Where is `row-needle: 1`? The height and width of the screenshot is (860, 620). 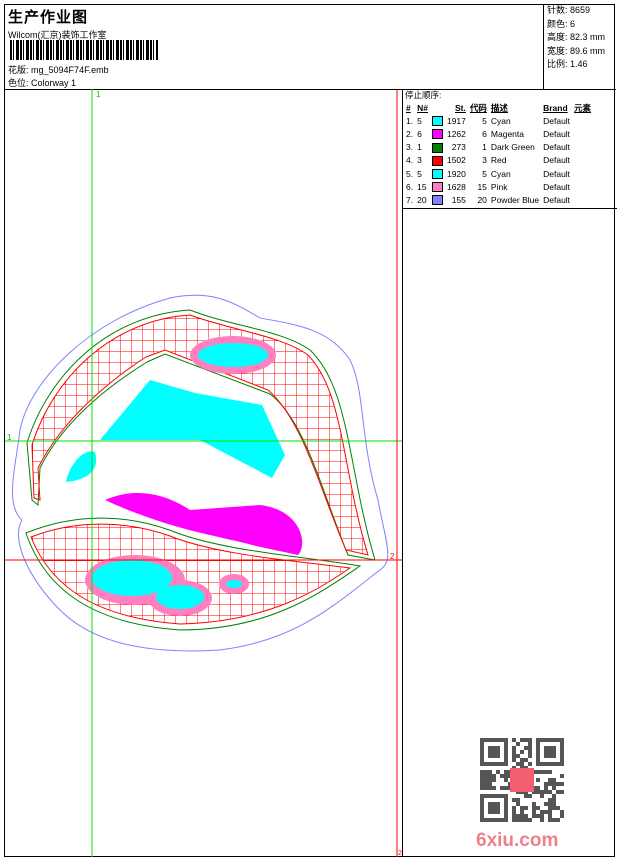 row-needle: 1 is located at coordinates (419, 147).